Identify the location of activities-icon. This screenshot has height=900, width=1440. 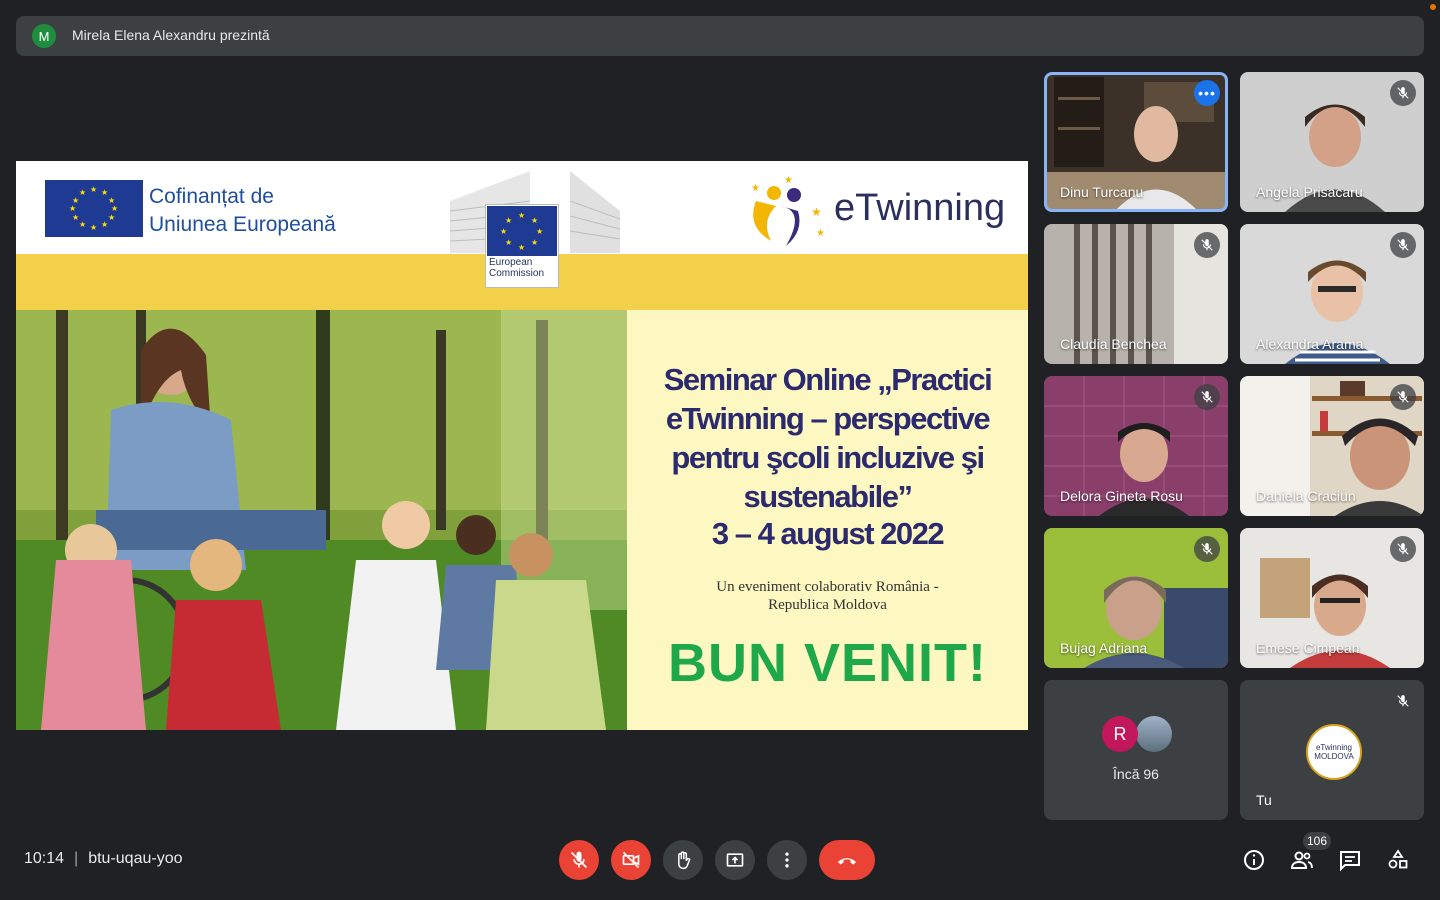
(1398, 859).